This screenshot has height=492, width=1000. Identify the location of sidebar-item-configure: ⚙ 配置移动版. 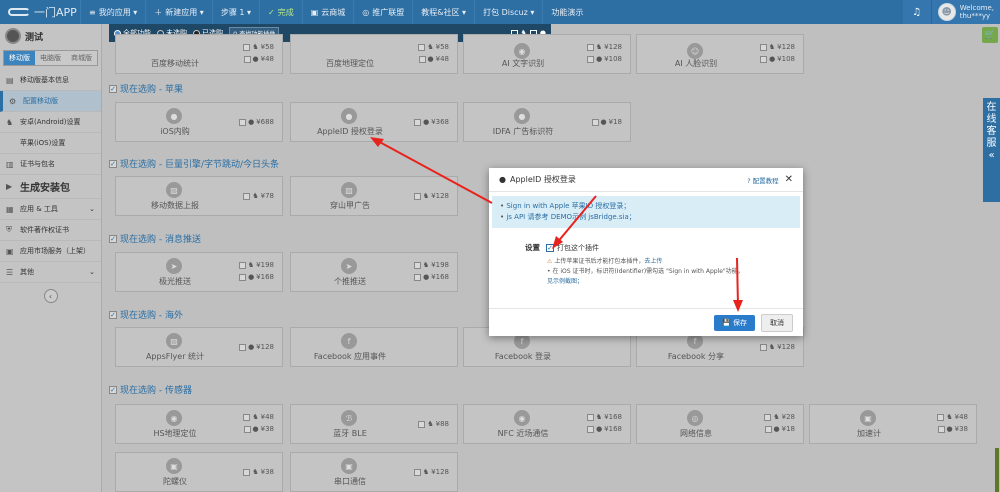
(50, 101).